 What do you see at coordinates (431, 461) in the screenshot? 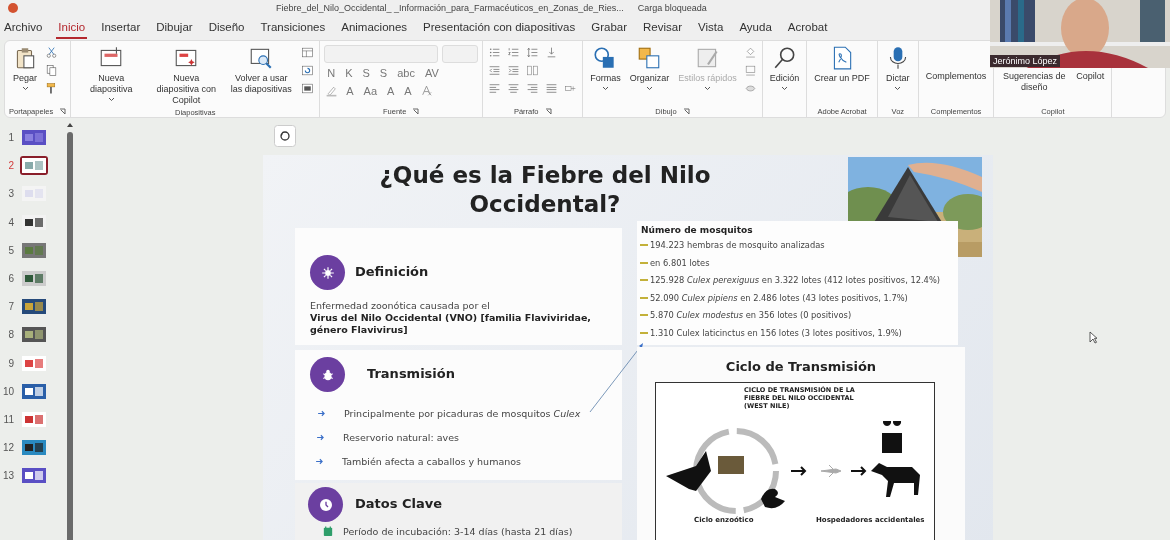
I see `bullet-text: También afecta a caballos y humanos` at bounding box center [431, 461].